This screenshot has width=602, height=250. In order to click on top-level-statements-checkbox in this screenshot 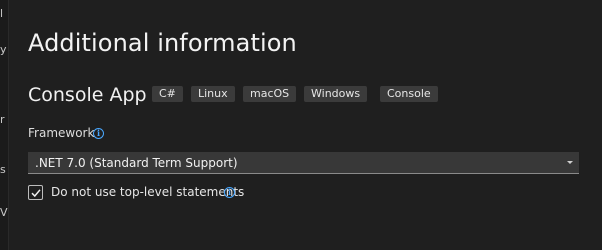, I will do `click(35, 192)`.